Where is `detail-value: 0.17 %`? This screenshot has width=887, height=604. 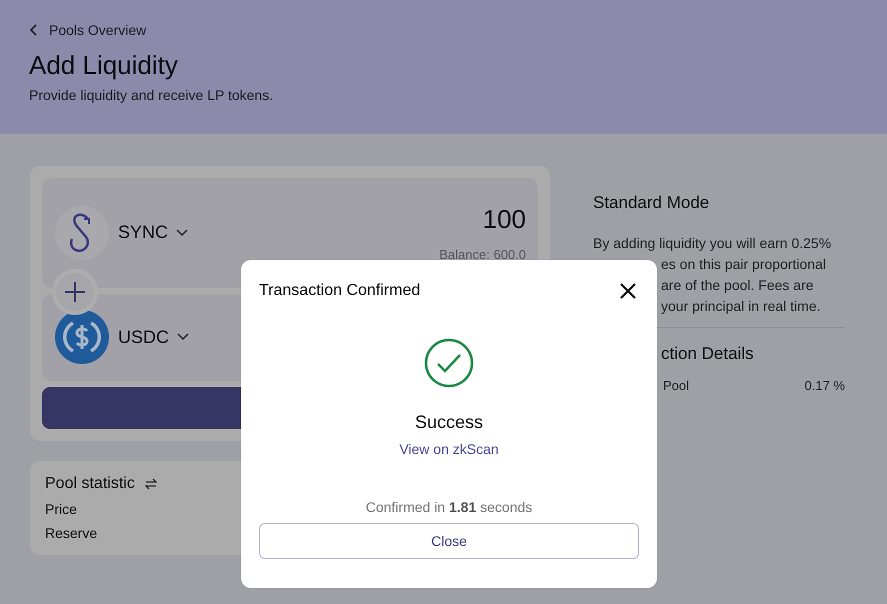 detail-value: 0.17 % is located at coordinates (824, 385).